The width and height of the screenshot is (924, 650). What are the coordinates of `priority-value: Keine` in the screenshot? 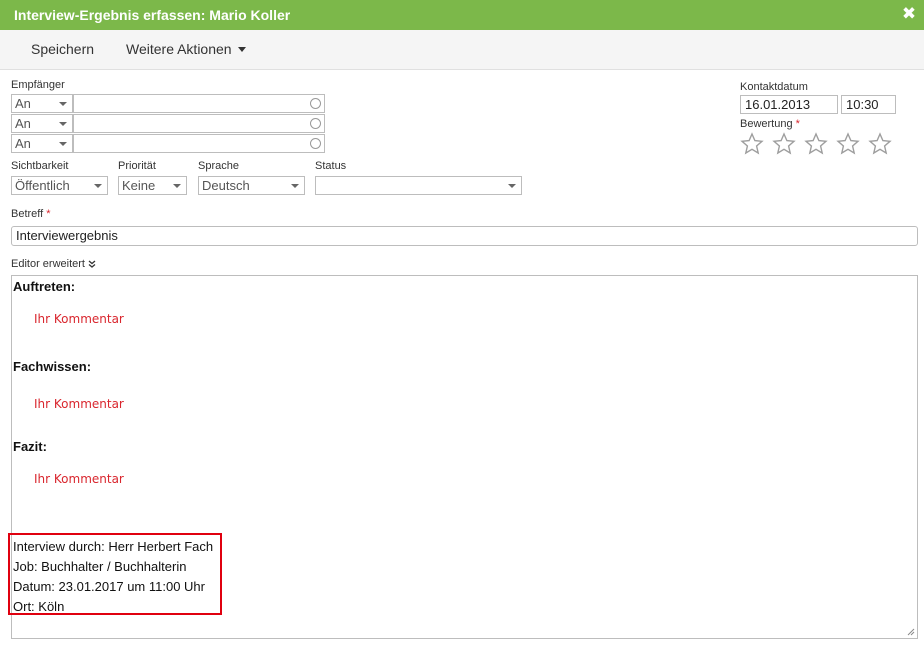 It's located at (139, 185).